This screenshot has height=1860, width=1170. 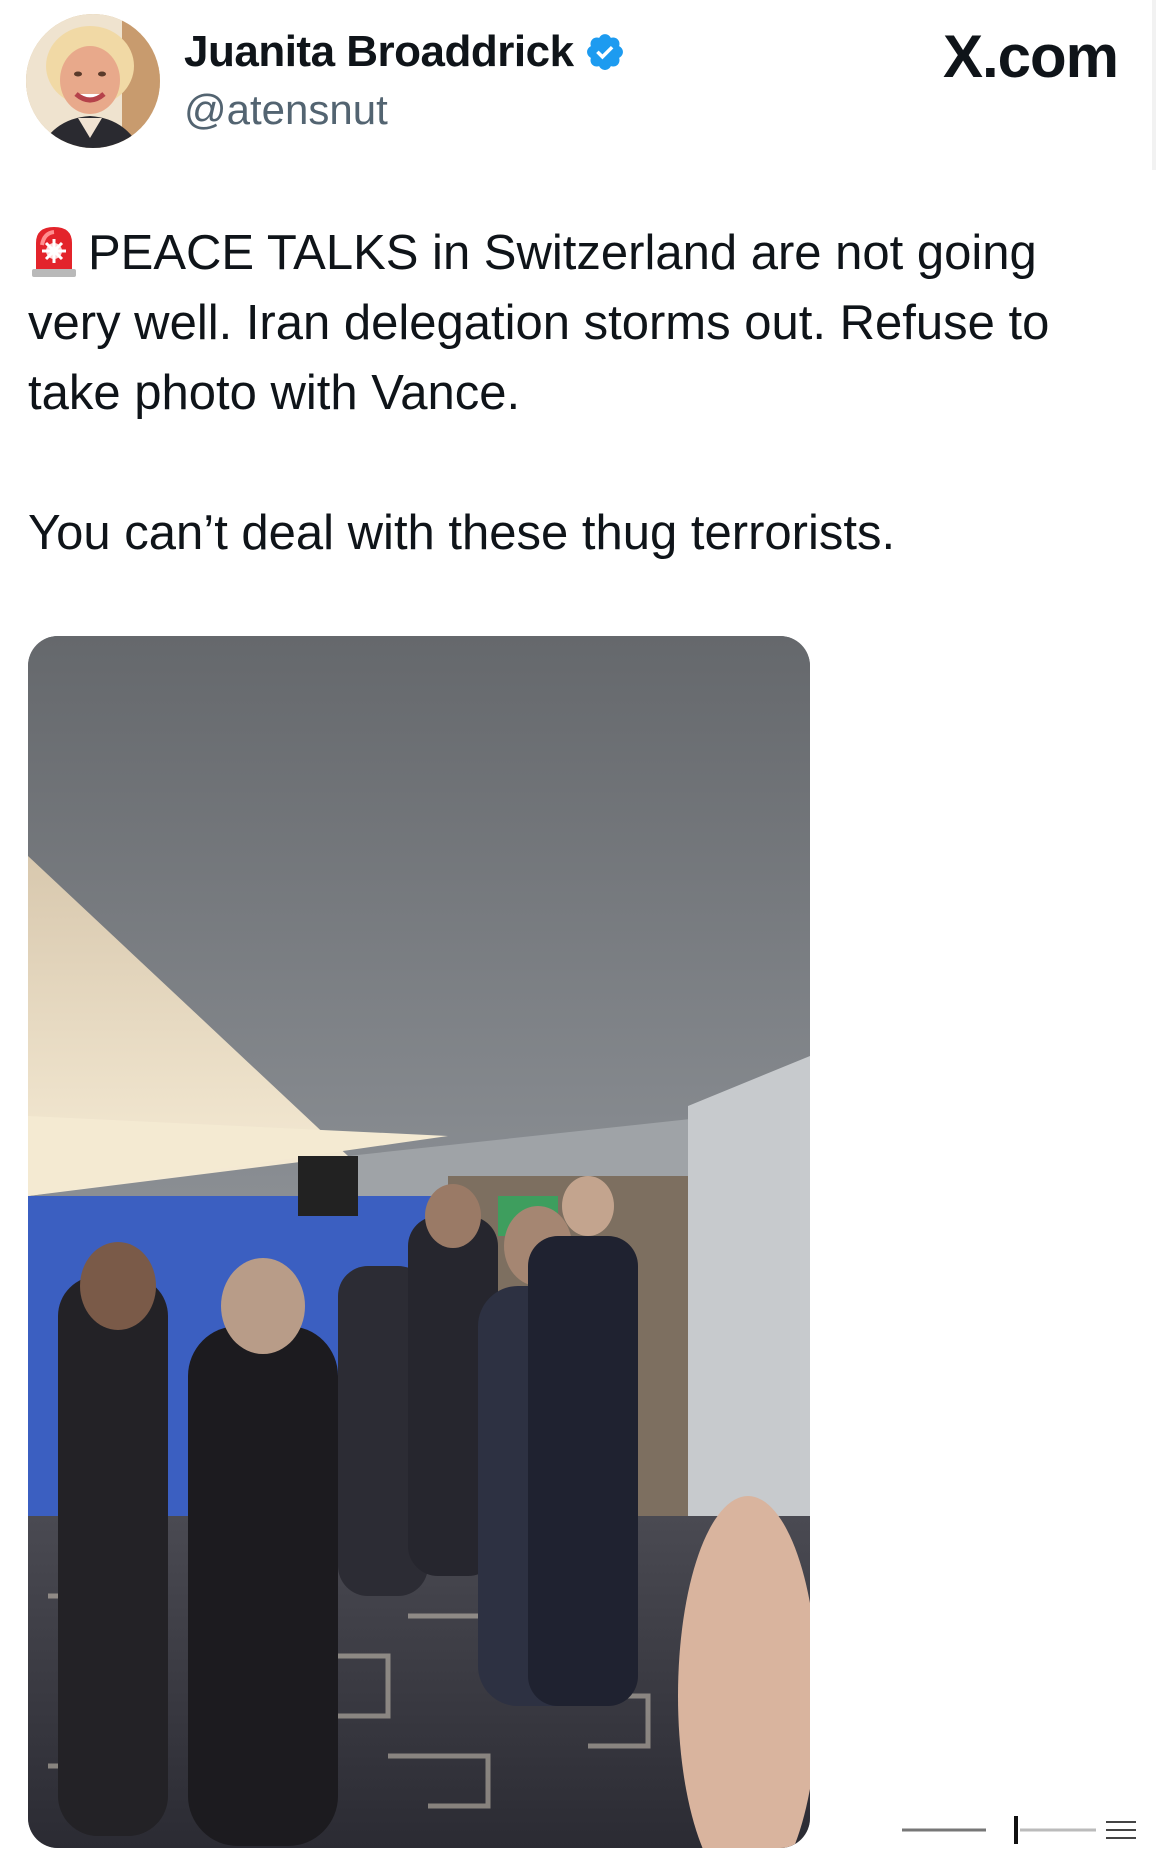 I want to click on author-avatar, so click(x=93, y=81).